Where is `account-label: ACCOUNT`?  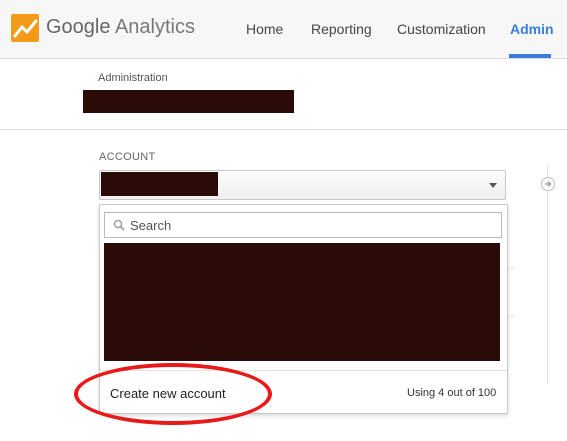
account-label: ACCOUNT is located at coordinates (127, 157).